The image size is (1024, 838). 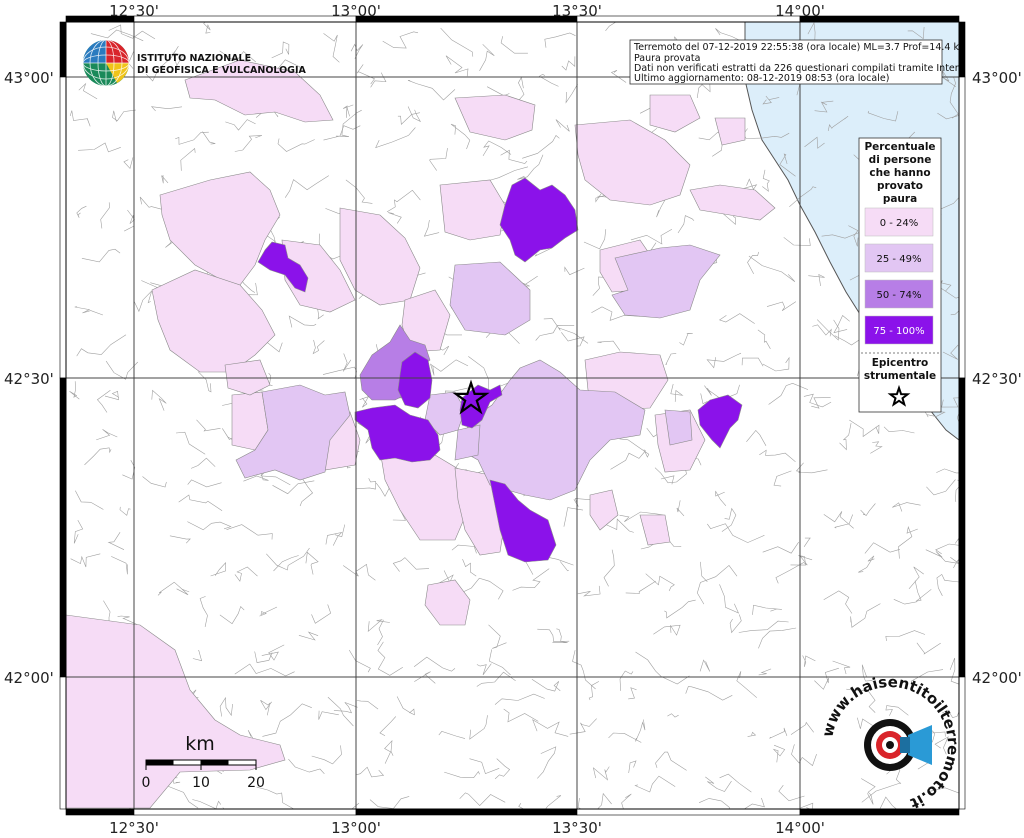 What do you see at coordinates (134, 828) in the screenshot?
I see `bottom-lon-label: 12°30'` at bounding box center [134, 828].